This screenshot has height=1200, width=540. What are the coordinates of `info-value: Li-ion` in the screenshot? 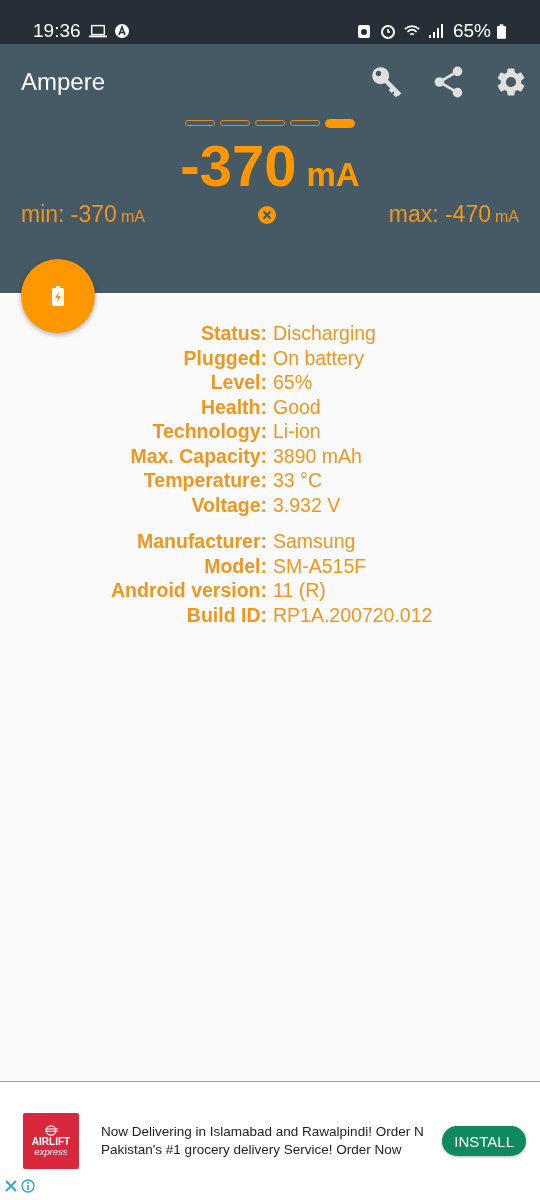 It's located at (297, 431).